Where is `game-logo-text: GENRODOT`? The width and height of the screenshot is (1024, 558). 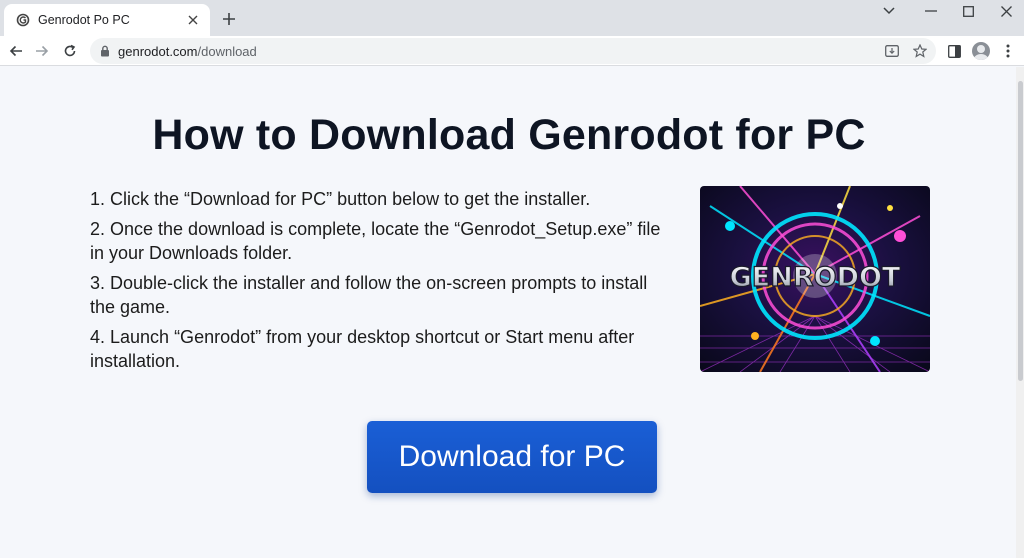
game-logo-text: GENRODOT is located at coordinates (815, 277).